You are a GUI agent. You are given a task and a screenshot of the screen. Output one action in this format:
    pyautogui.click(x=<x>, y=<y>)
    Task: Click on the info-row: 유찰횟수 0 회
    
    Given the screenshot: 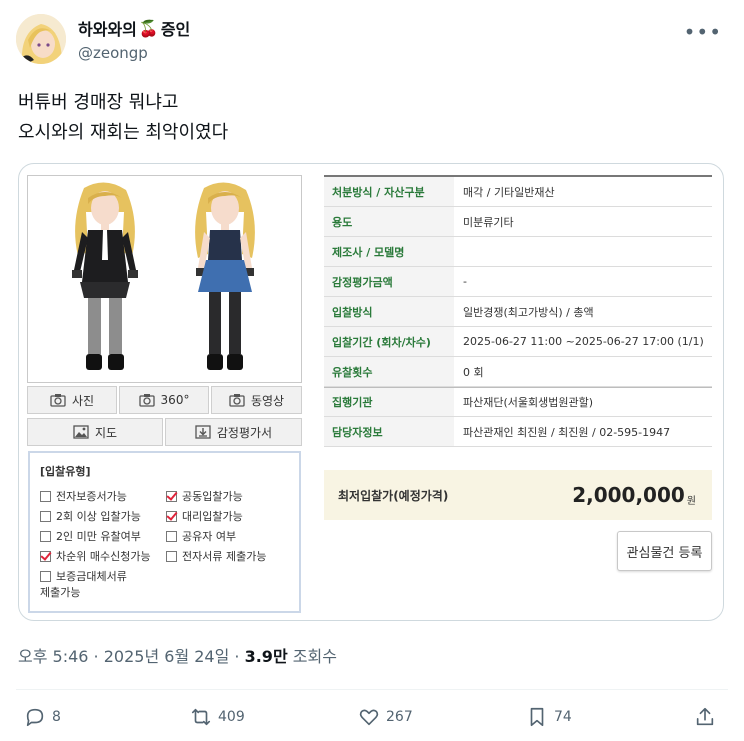 What is the action you would take?
    pyautogui.click(x=518, y=372)
    